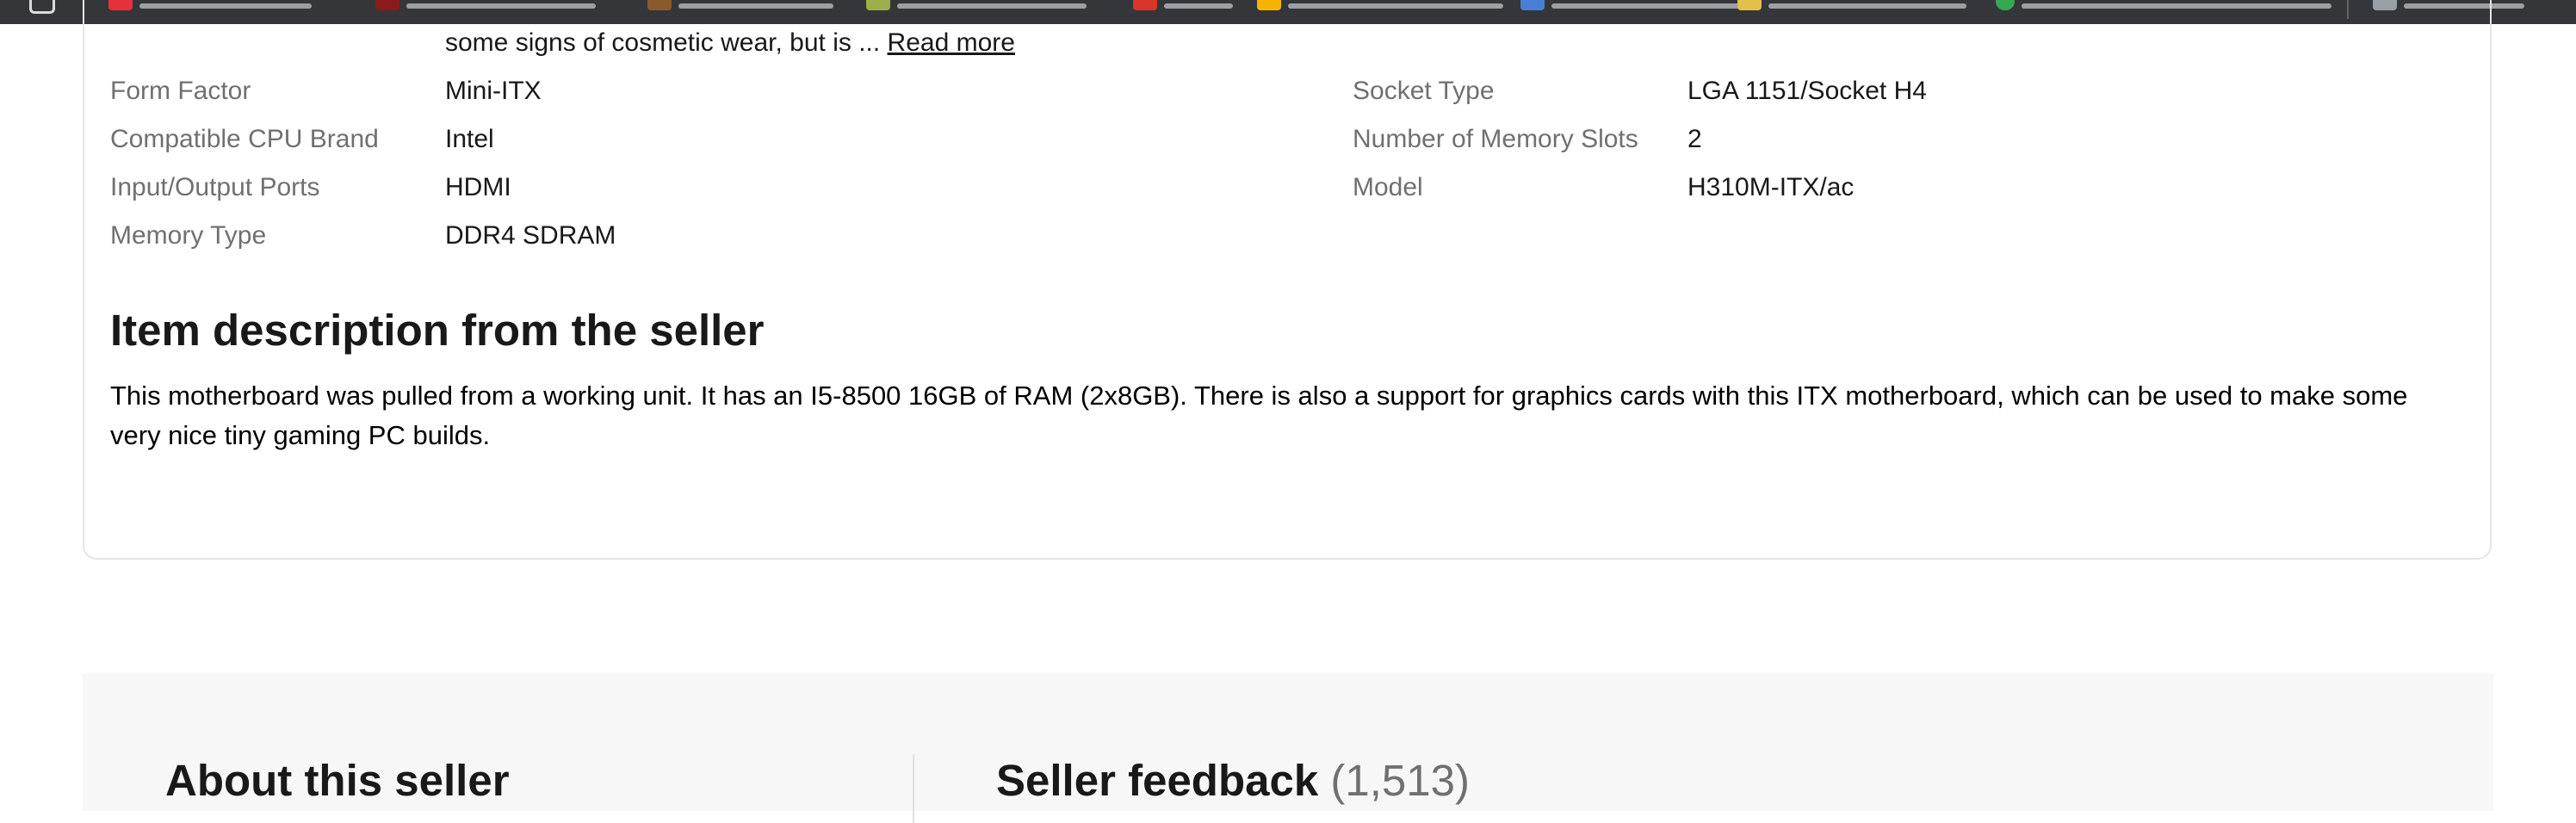 Image resolution: width=2576 pixels, height=823 pixels. Describe the element at coordinates (1400, 780) in the screenshot. I see `feedback-count: (1,513)` at that location.